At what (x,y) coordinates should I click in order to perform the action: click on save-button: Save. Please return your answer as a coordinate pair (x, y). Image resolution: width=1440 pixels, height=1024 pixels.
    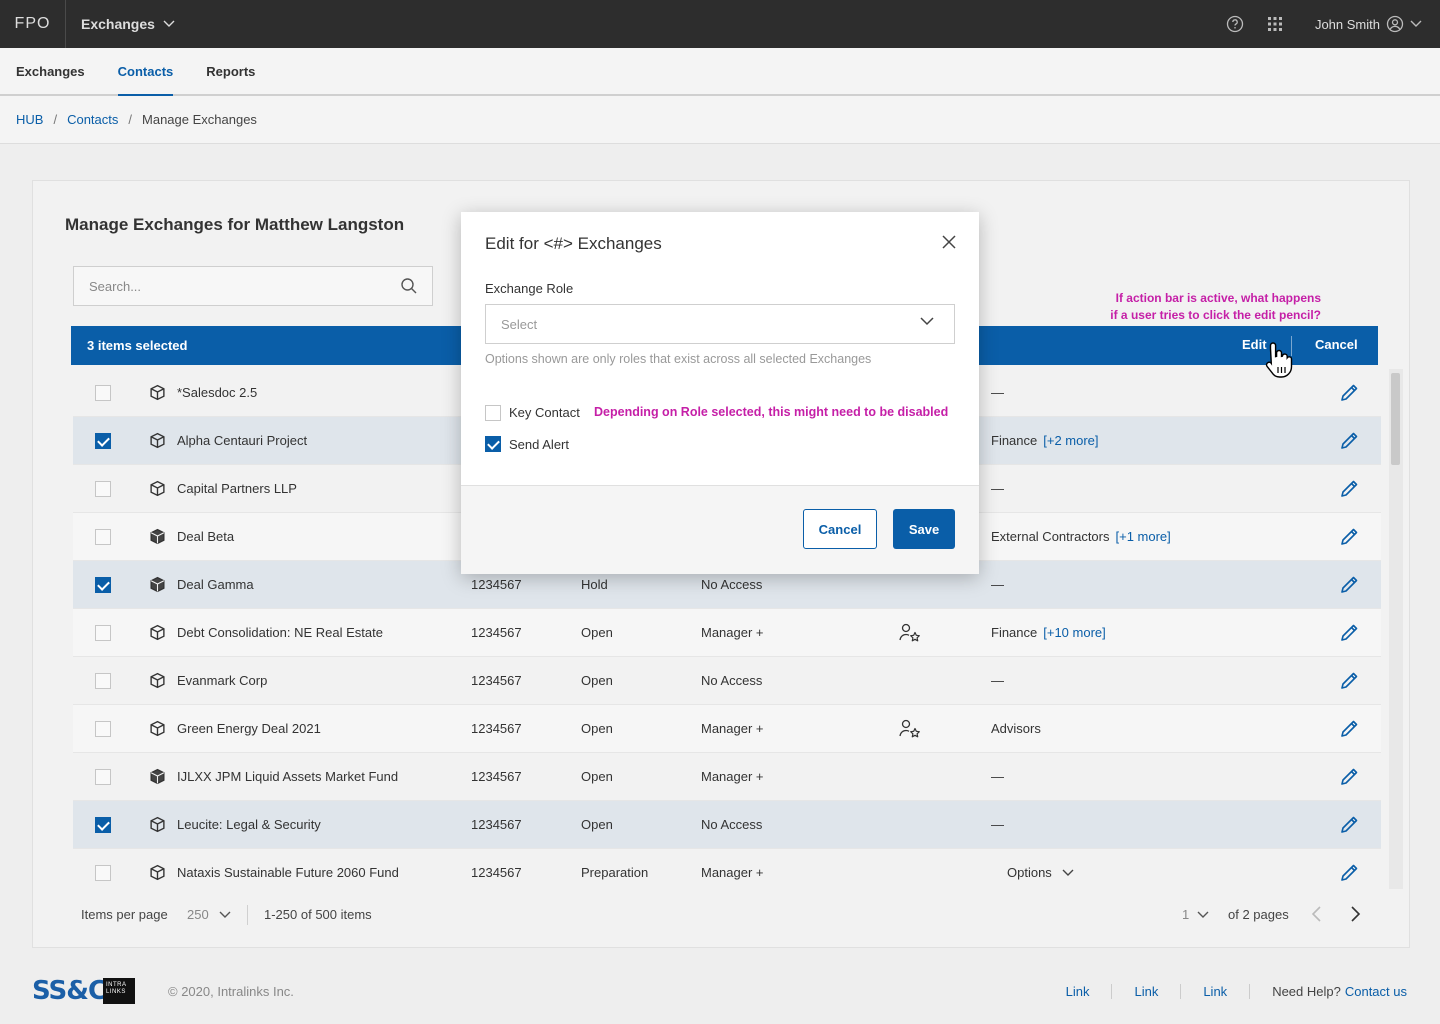
    Looking at the image, I should click on (924, 529).